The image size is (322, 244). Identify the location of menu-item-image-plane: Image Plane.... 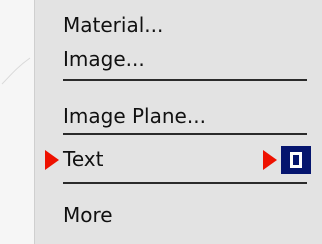
(134, 116).